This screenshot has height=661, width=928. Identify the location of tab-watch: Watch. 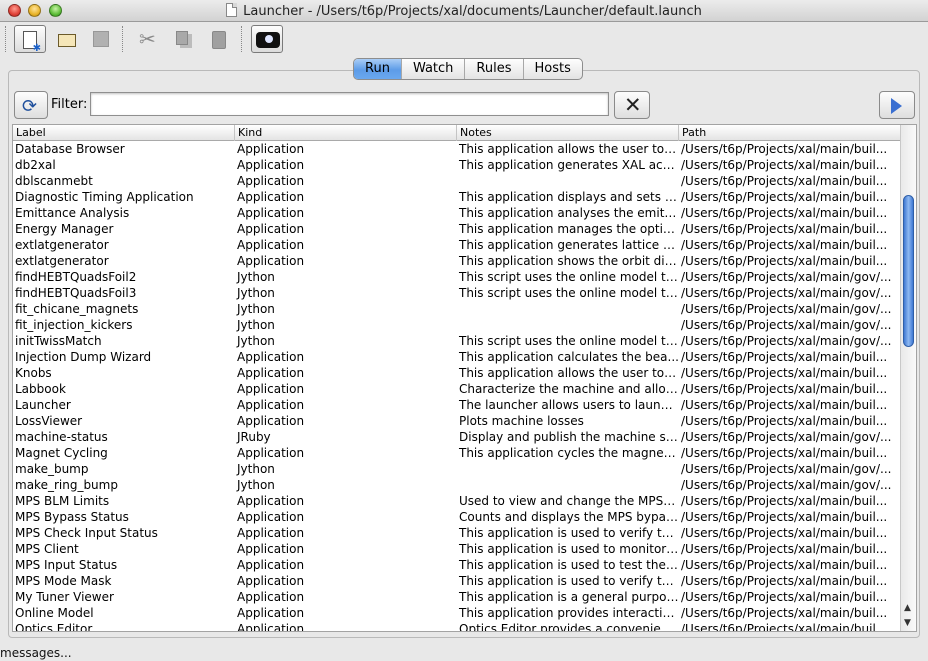
(434, 69).